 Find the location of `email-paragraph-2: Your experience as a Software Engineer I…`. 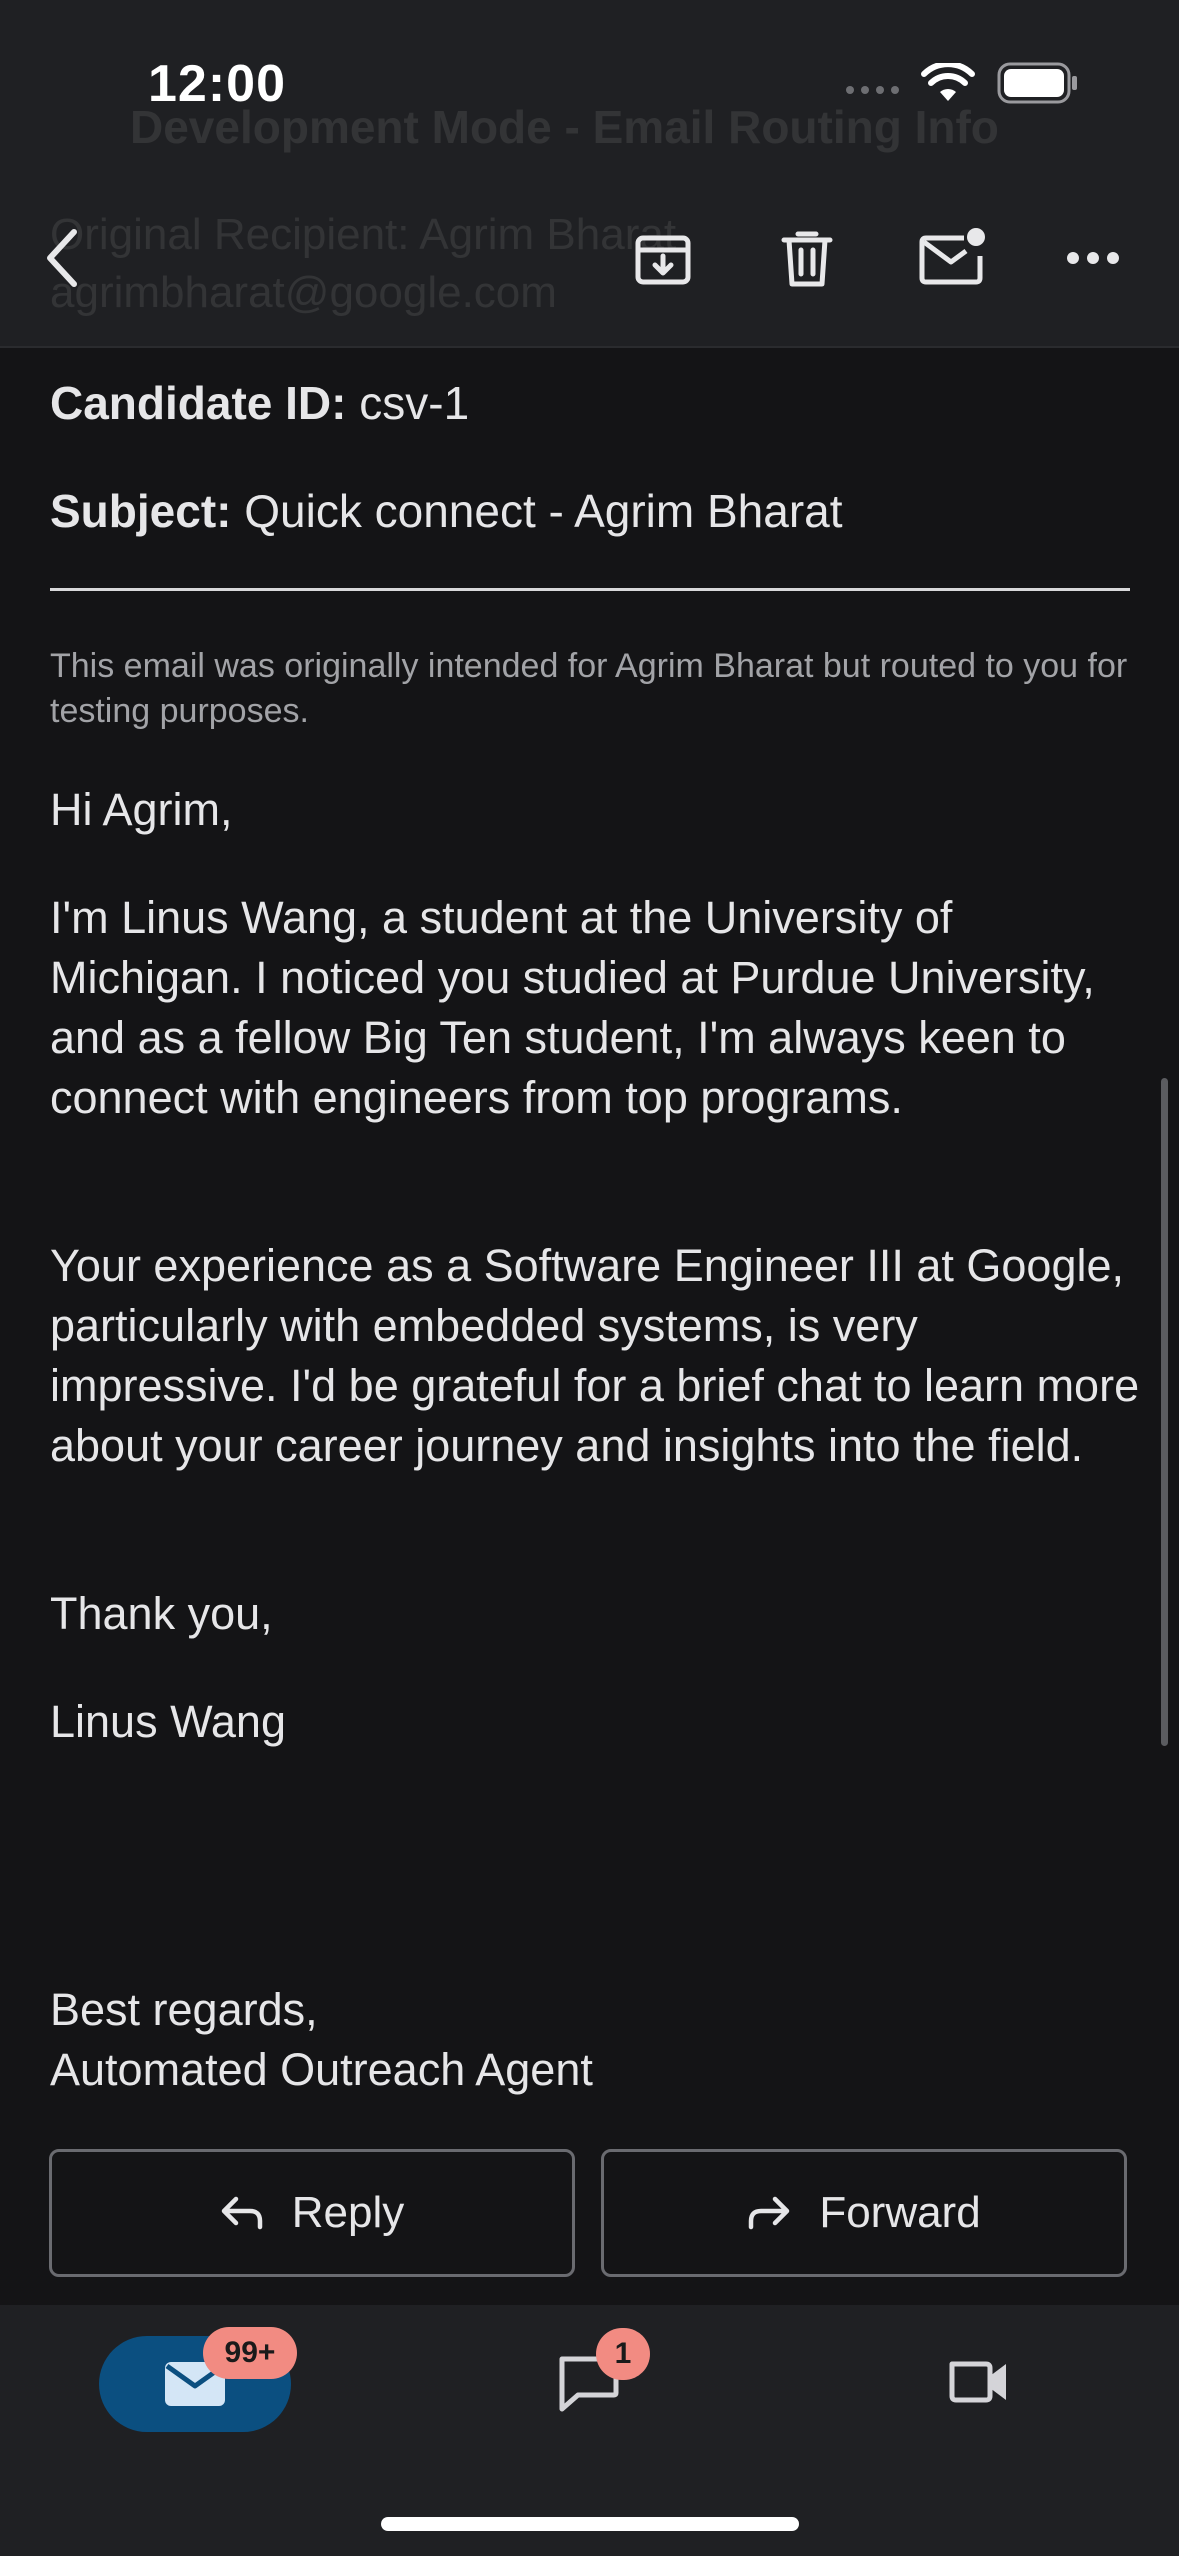

email-paragraph-2: Your experience as a Software Engineer I… is located at coordinates (595, 1355).